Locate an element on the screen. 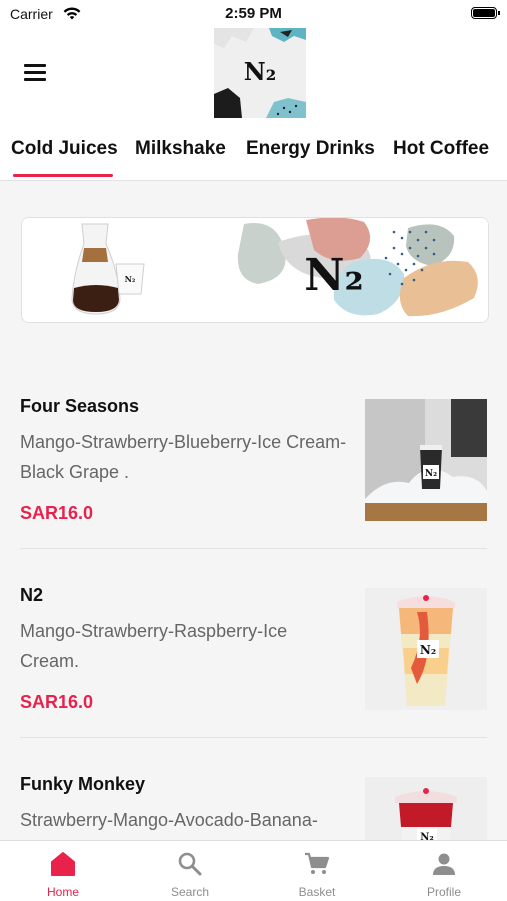 The width and height of the screenshot is (507, 901). home-icon is located at coordinates (63, 864).